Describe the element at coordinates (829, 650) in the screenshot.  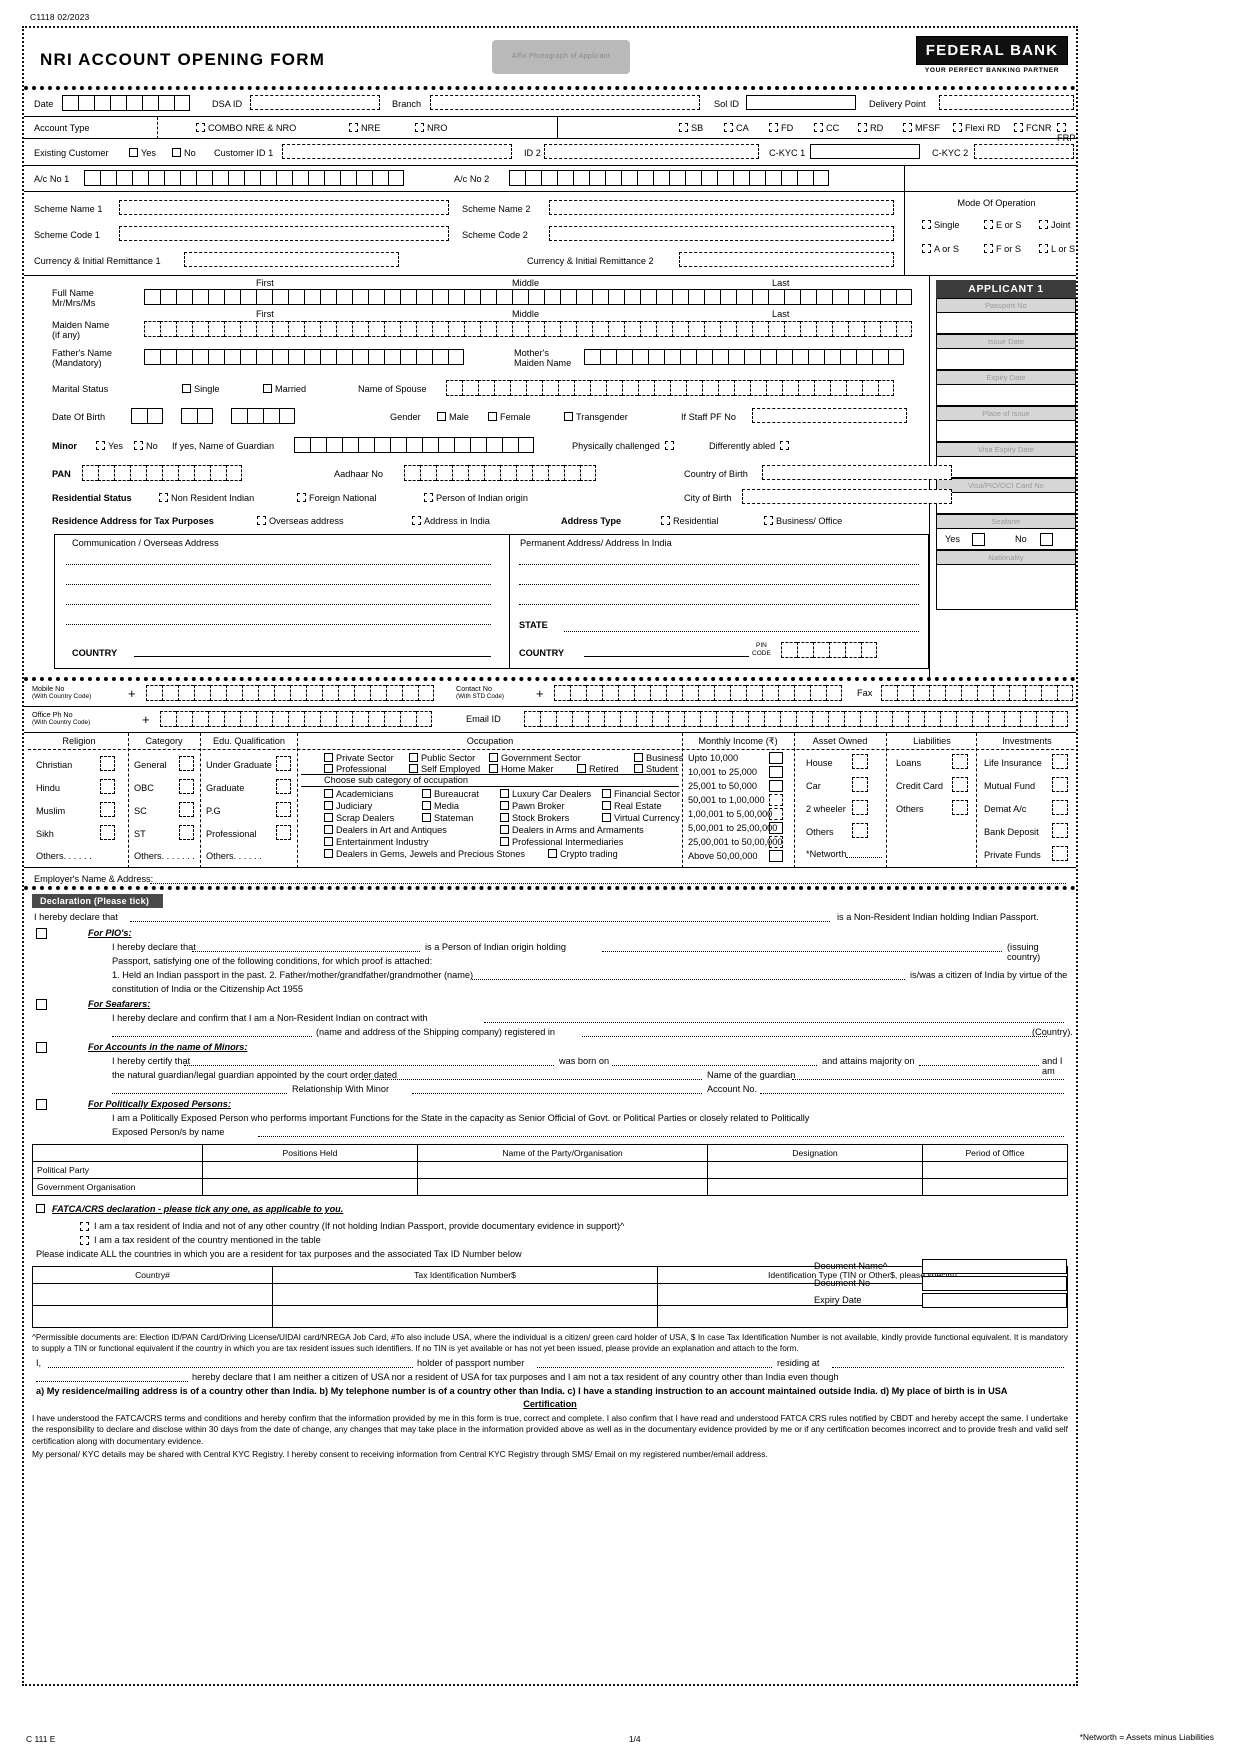
I see `pin-code-input` at that location.